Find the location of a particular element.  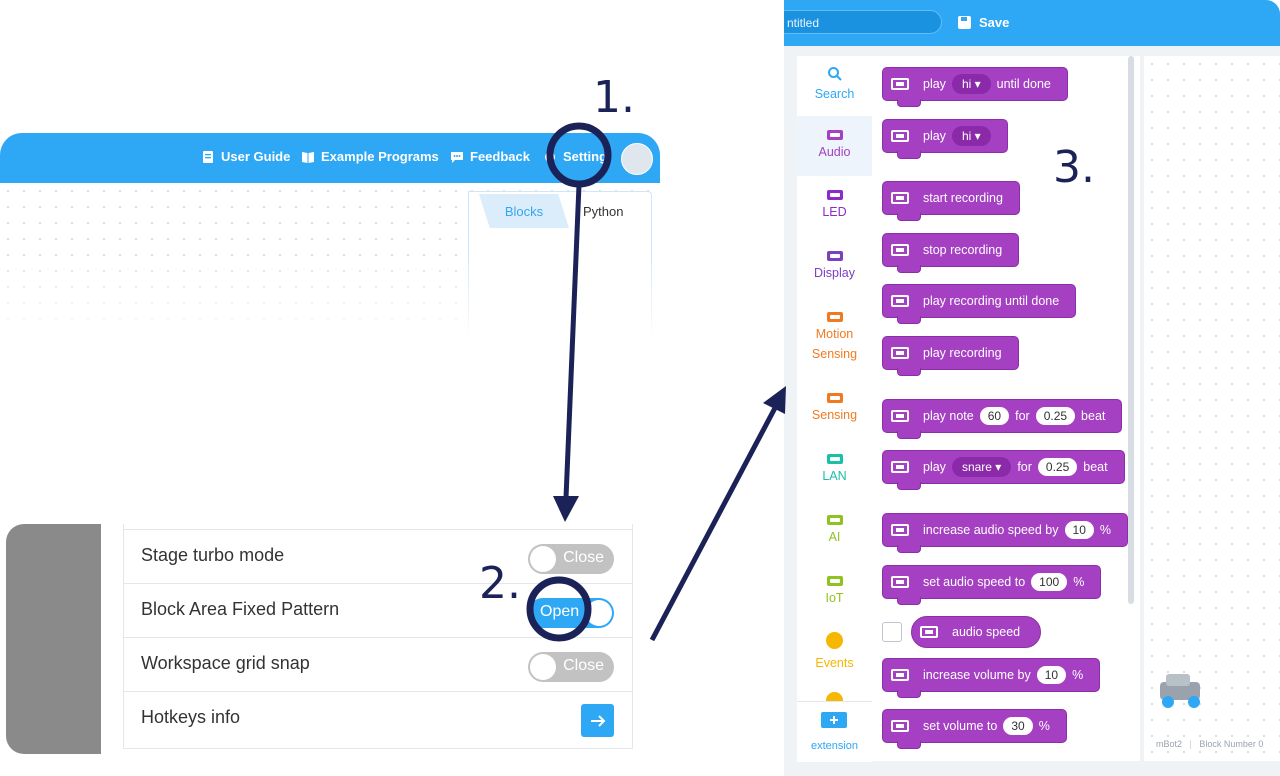

highlight-circle-toggle is located at coordinates (559, 609).